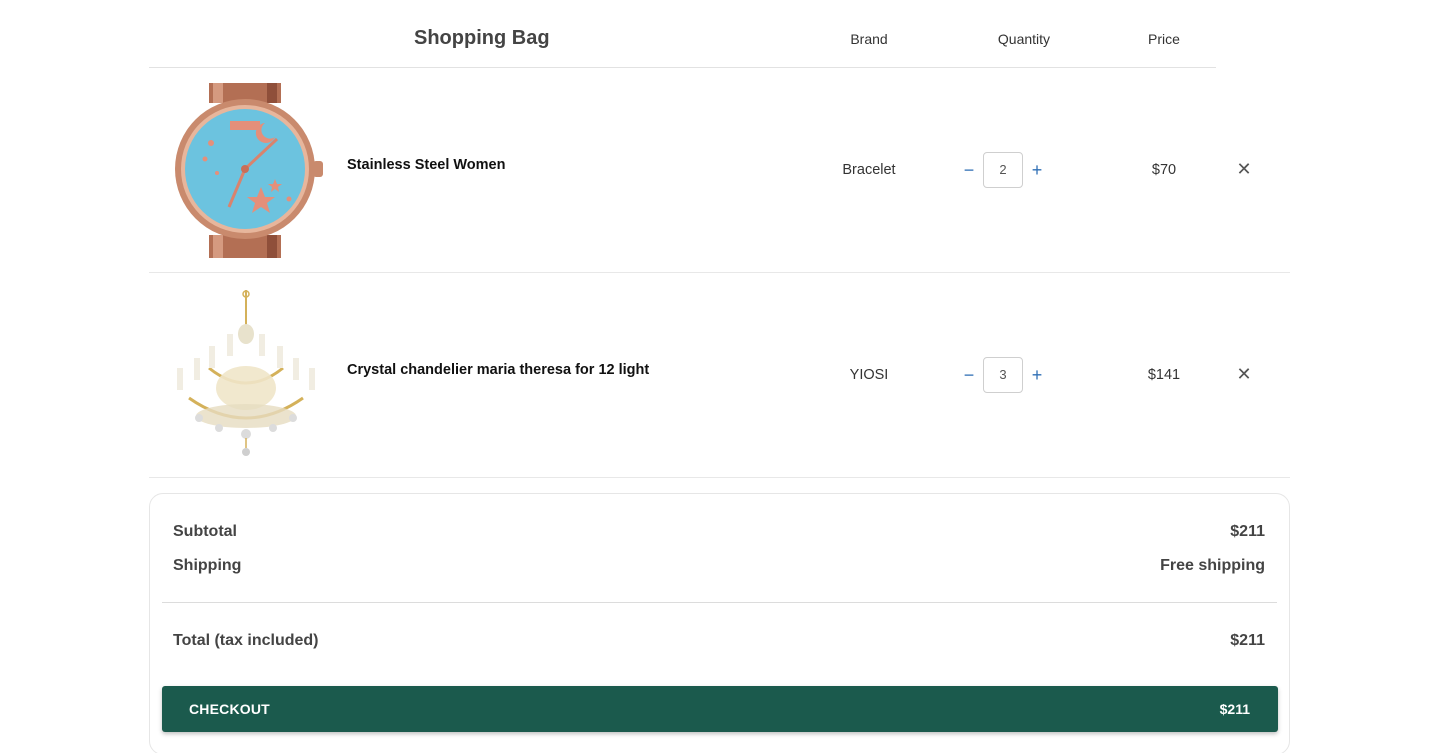  Describe the element at coordinates (1247, 531) in the screenshot. I see `subtotal-value: $211` at that location.